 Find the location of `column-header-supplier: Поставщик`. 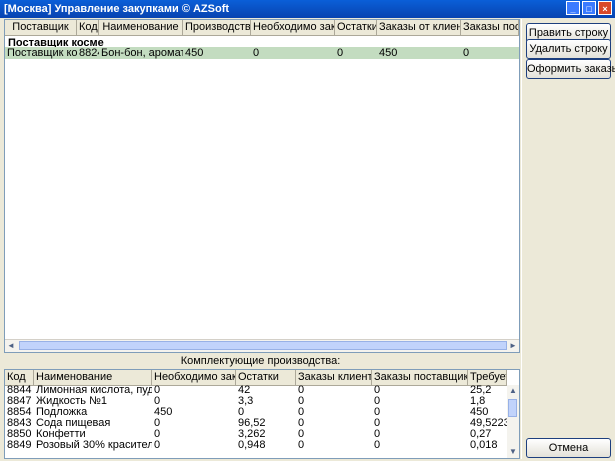

column-header-supplier: Поставщик is located at coordinates (41, 27).